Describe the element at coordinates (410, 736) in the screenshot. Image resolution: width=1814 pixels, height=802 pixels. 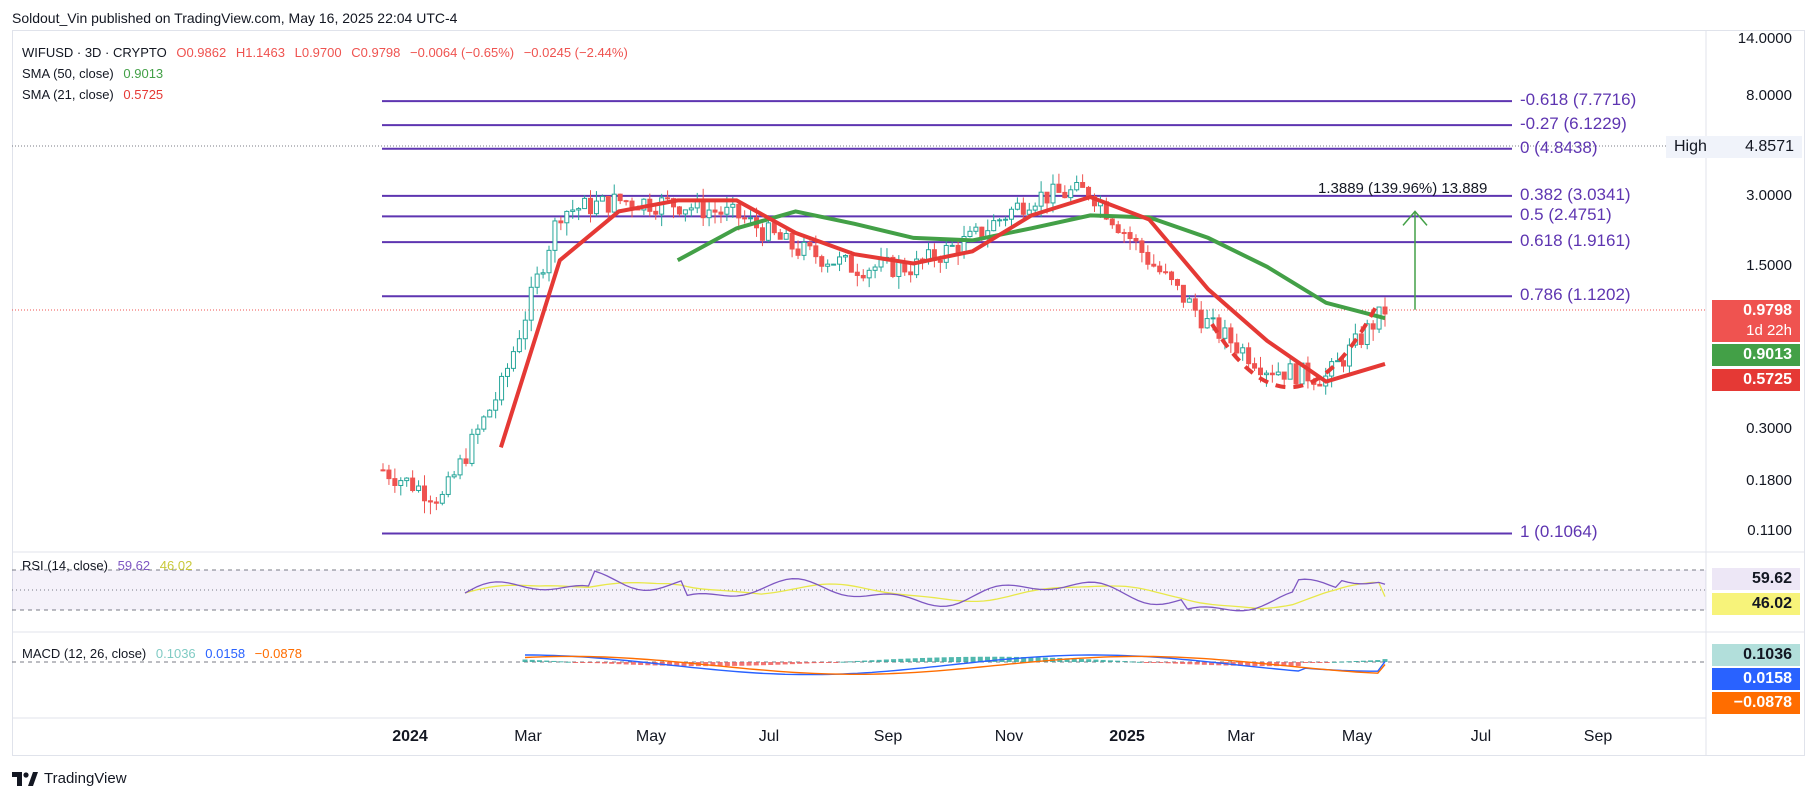
I see `x-tick: 2024` at that location.